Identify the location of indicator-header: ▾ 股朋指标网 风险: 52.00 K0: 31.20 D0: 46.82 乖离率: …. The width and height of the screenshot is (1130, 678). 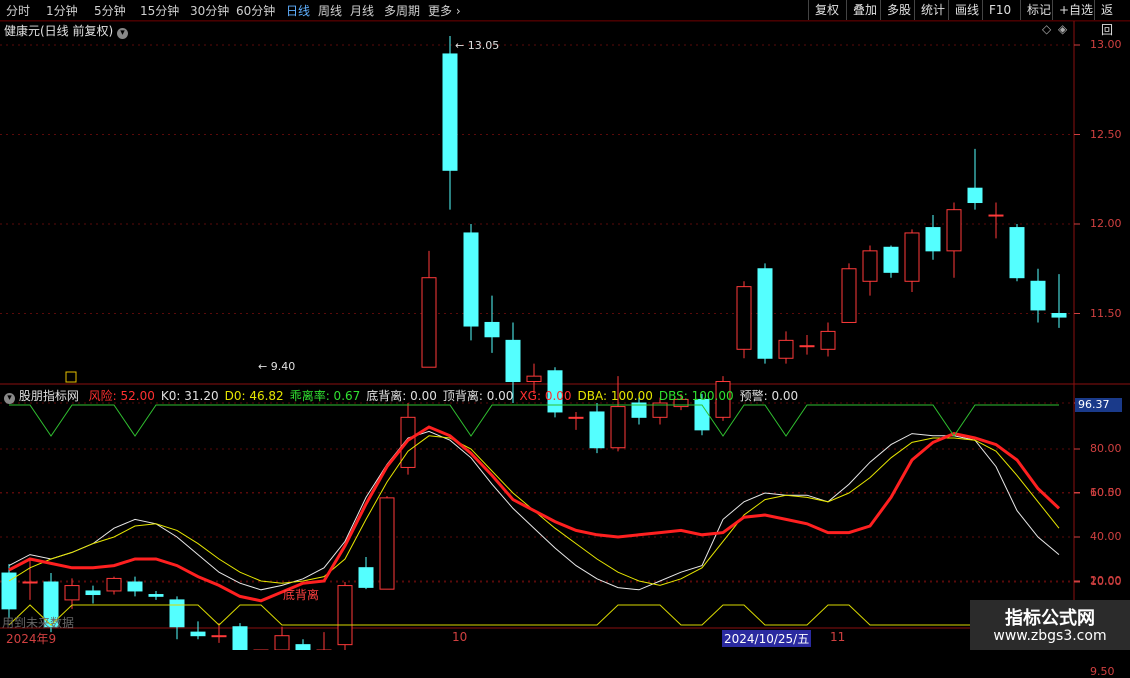
(401, 395).